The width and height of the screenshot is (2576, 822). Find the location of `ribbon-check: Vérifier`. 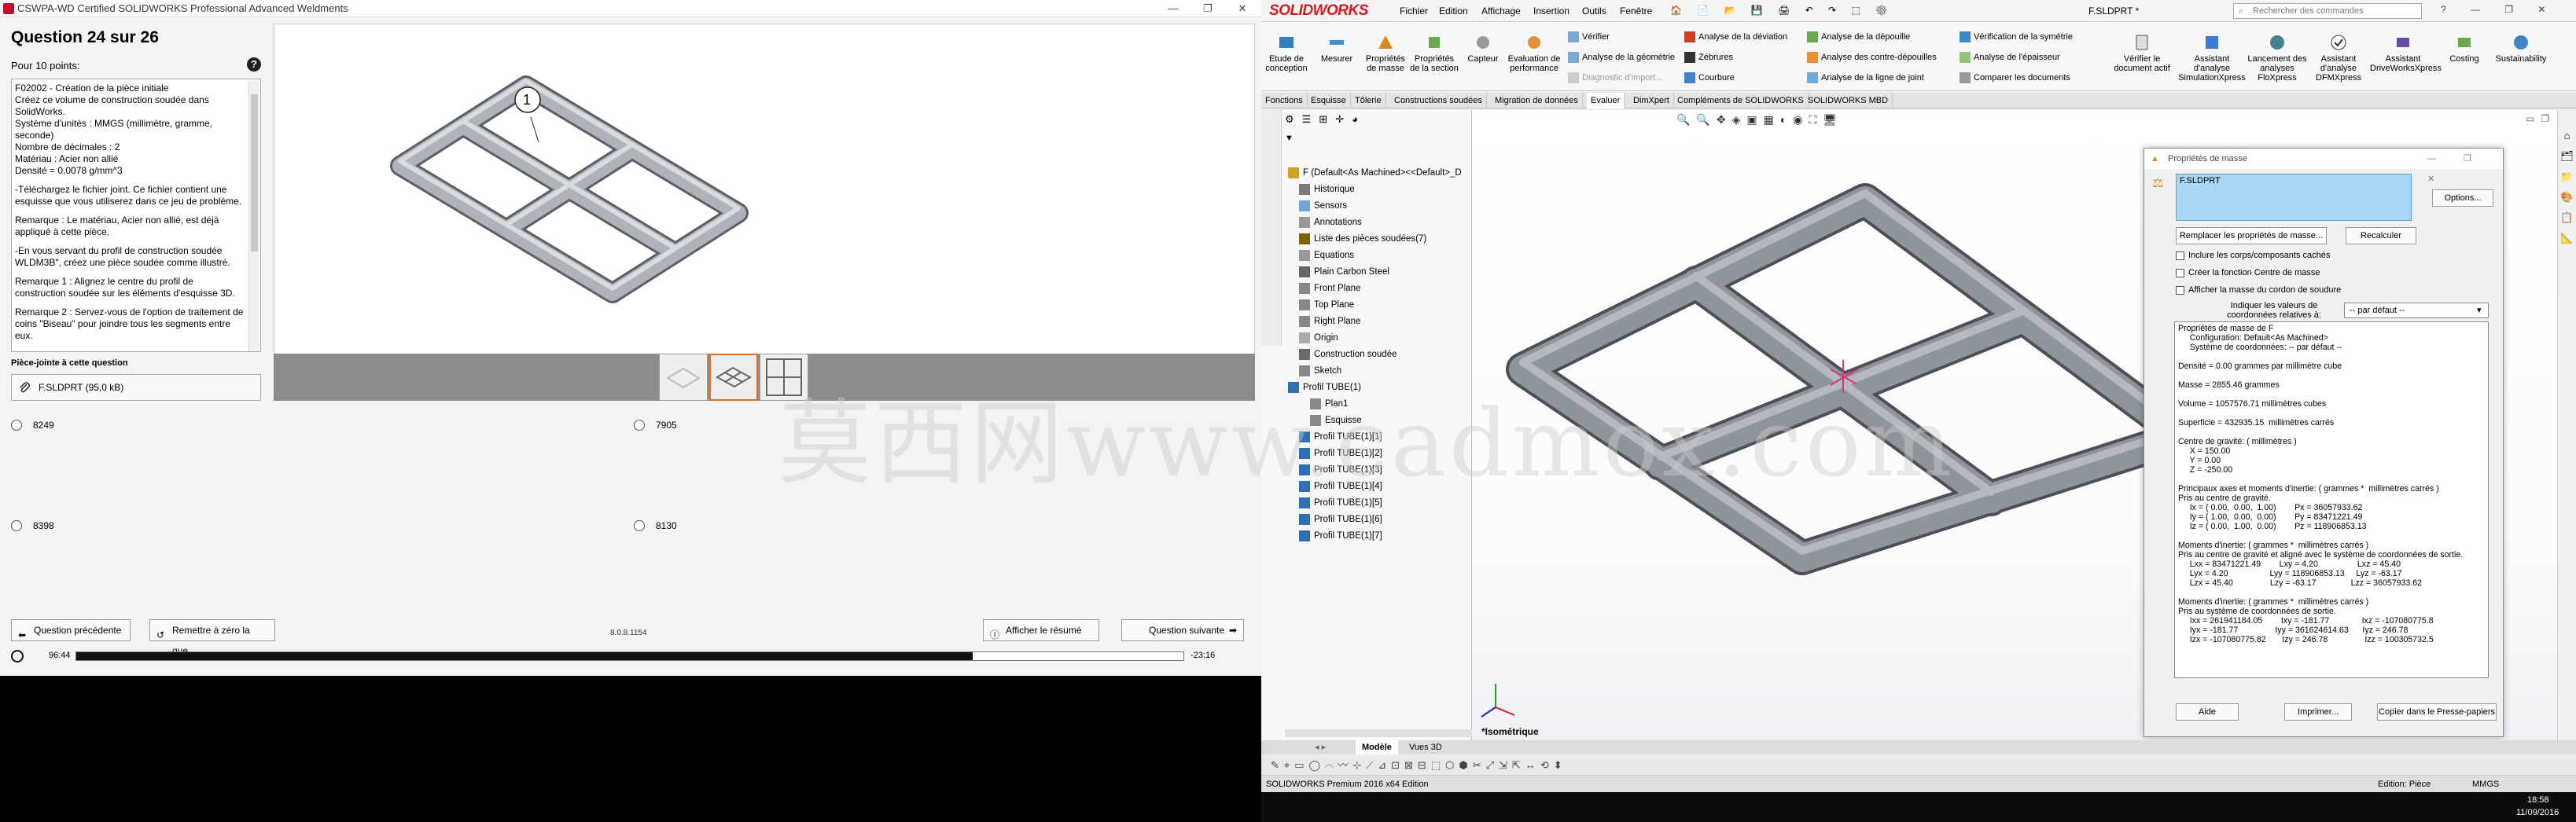

ribbon-check: Vérifier is located at coordinates (1589, 36).